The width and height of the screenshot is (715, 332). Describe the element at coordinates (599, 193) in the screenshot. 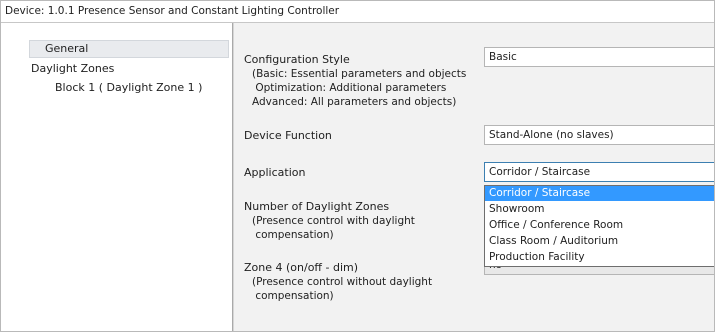

I see `application-option: Corridor / Staircase` at that location.